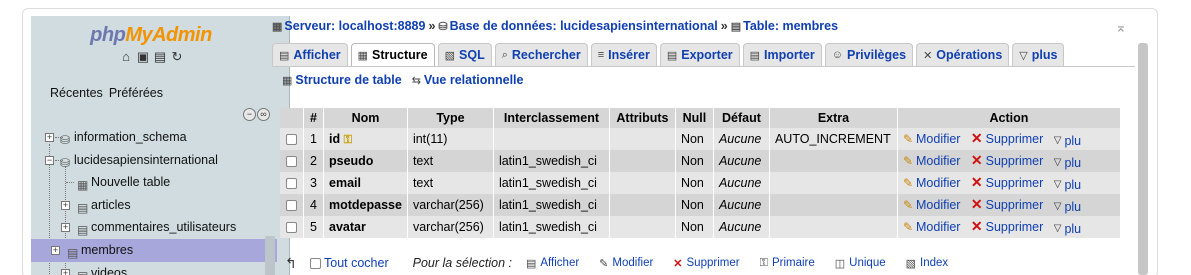  What do you see at coordinates (315, 263) in the screenshot?
I see `check-all-checkbox` at bounding box center [315, 263].